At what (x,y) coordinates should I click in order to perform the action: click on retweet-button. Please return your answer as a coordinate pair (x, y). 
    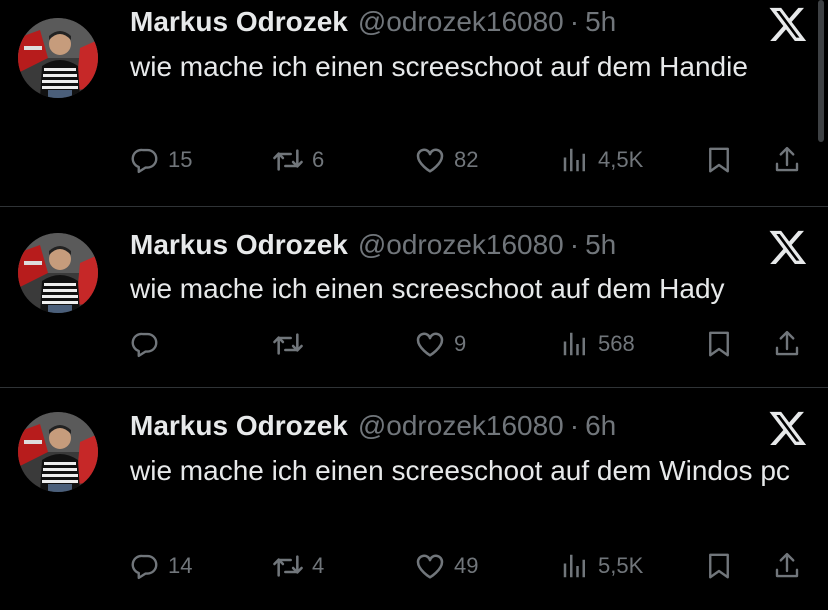
    Looking at the image, I should click on (292, 344).